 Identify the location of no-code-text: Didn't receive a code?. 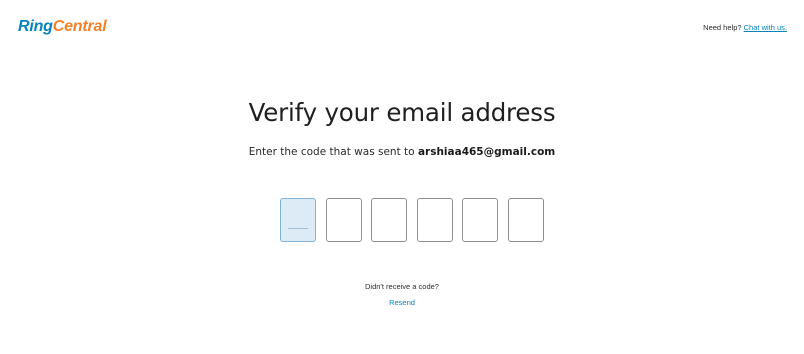
(402, 286).